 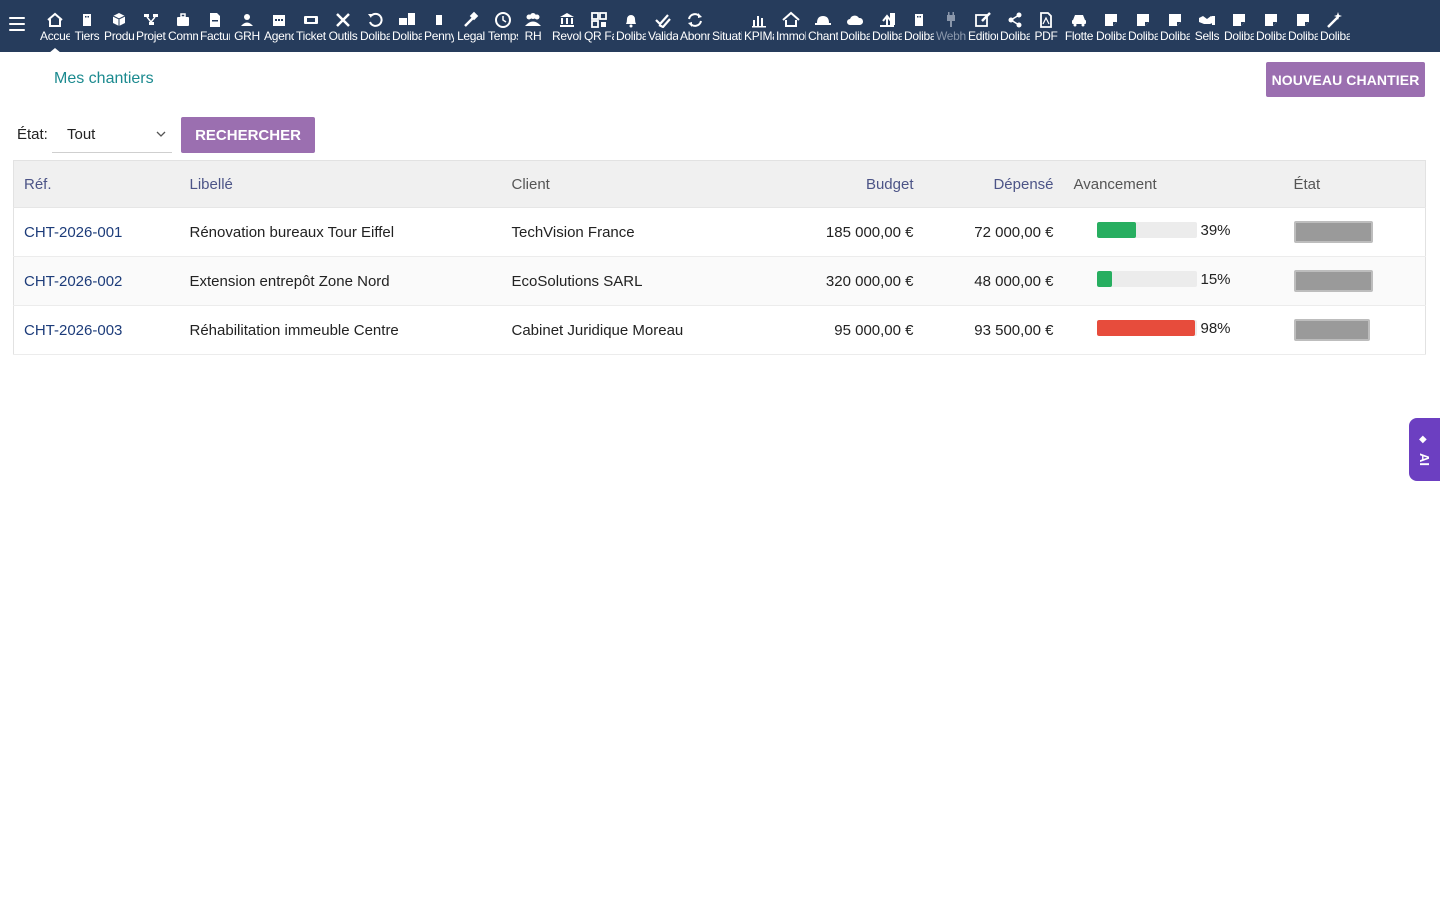 I want to click on menu-item-40: Dolibarr, so click(x=1335, y=29).